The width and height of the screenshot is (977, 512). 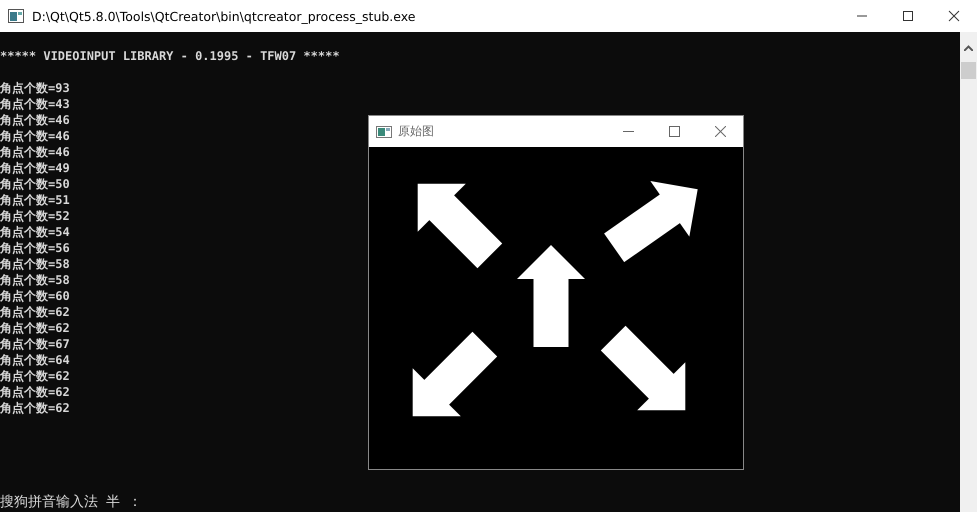 What do you see at coordinates (35, 184) in the screenshot?
I see `console-line: 角点个数=50` at bounding box center [35, 184].